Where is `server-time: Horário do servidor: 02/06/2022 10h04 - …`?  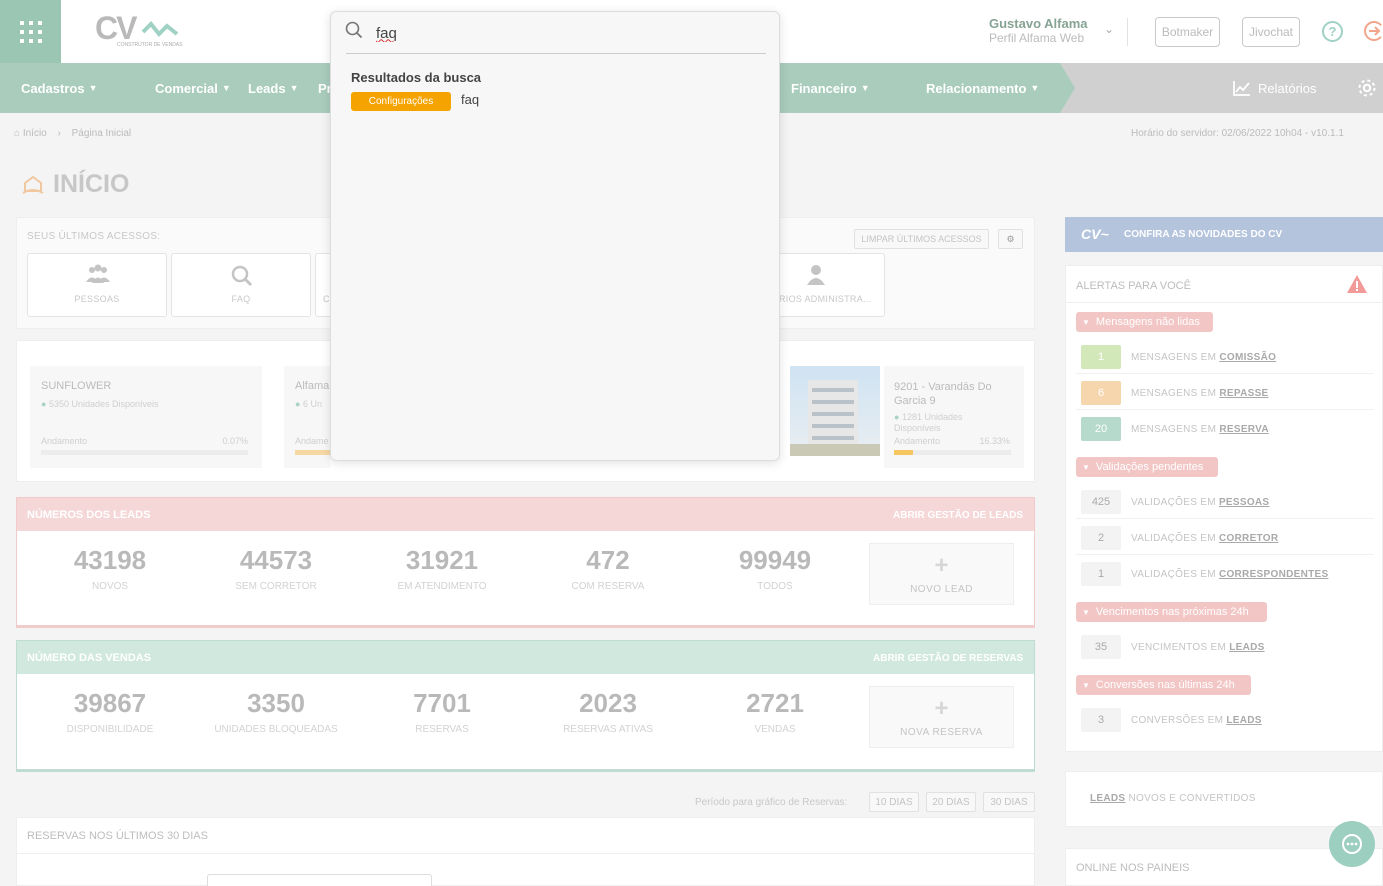
server-time: Horário do servidor: 02/06/2022 10h04 - … is located at coordinates (1237, 133).